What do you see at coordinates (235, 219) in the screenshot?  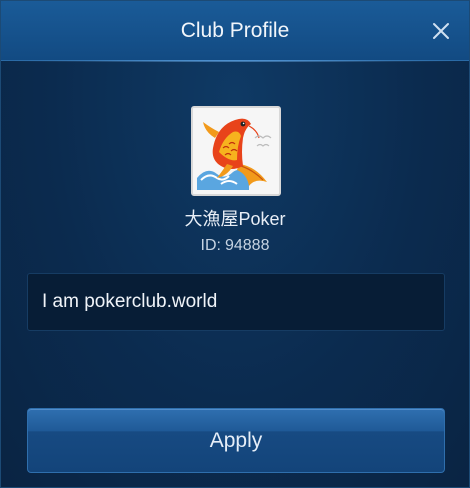 I see `club-name: 大漁屋Poker` at bounding box center [235, 219].